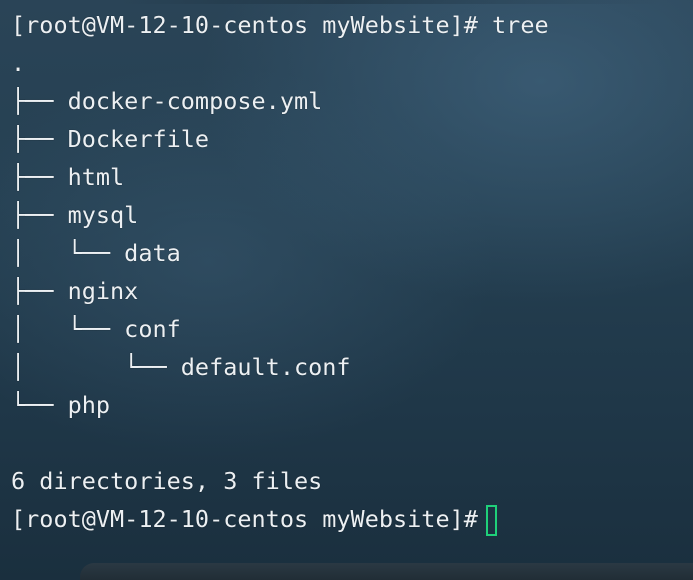 The width and height of the screenshot is (693, 580). What do you see at coordinates (390, 2) in the screenshot?
I see `scroll-shadow` at bounding box center [390, 2].